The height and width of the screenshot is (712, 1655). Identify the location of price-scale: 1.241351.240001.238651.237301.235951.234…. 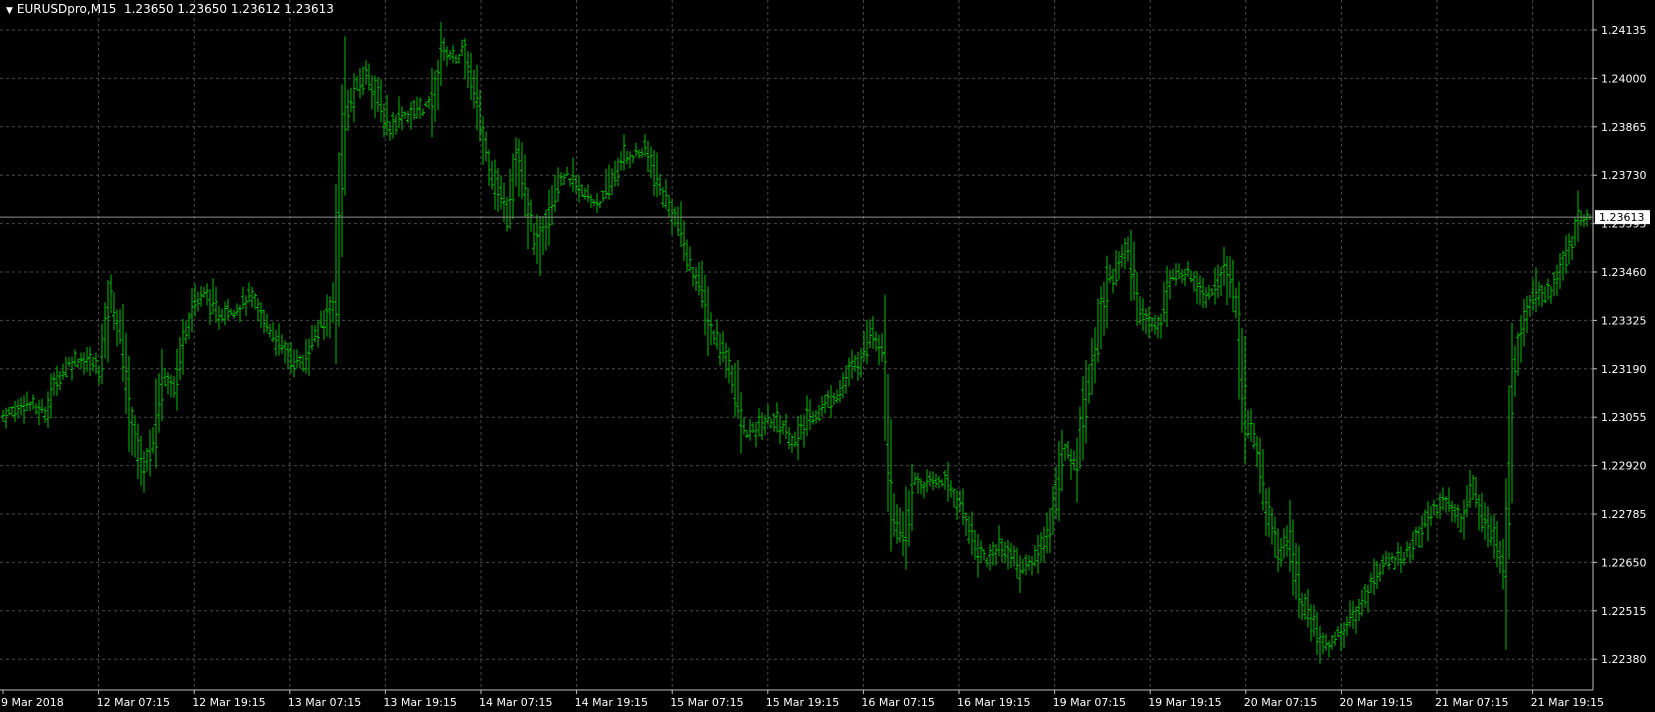
(1620, 345).